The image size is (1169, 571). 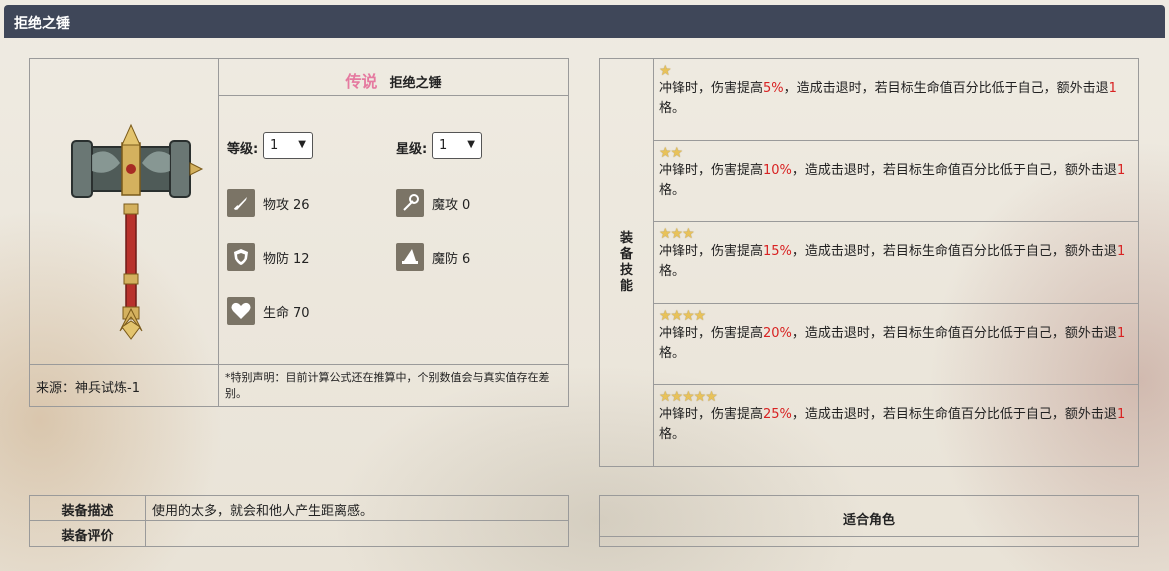 I want to click on stat-health: 生命 70, so click(x=268, y=311).